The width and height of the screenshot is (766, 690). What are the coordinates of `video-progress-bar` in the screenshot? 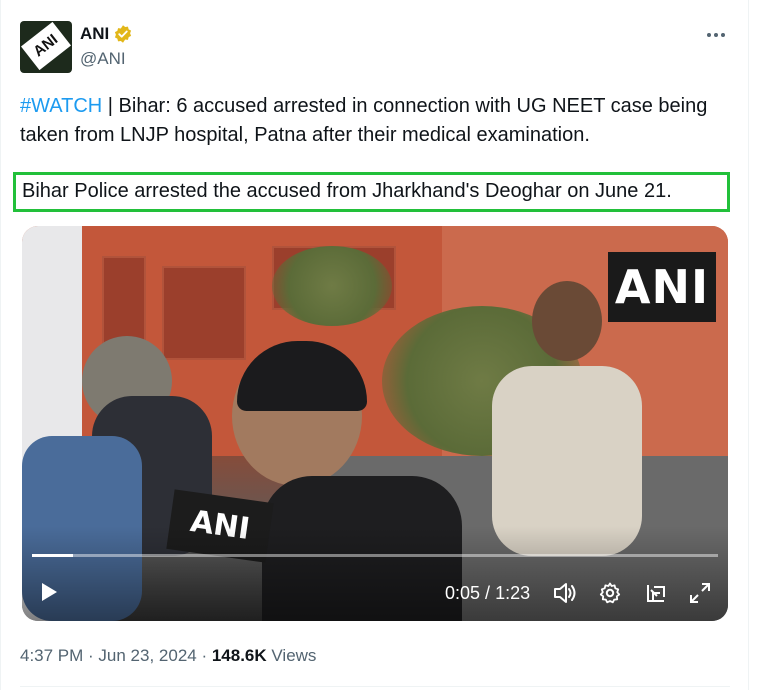 It's located at (375, 555).